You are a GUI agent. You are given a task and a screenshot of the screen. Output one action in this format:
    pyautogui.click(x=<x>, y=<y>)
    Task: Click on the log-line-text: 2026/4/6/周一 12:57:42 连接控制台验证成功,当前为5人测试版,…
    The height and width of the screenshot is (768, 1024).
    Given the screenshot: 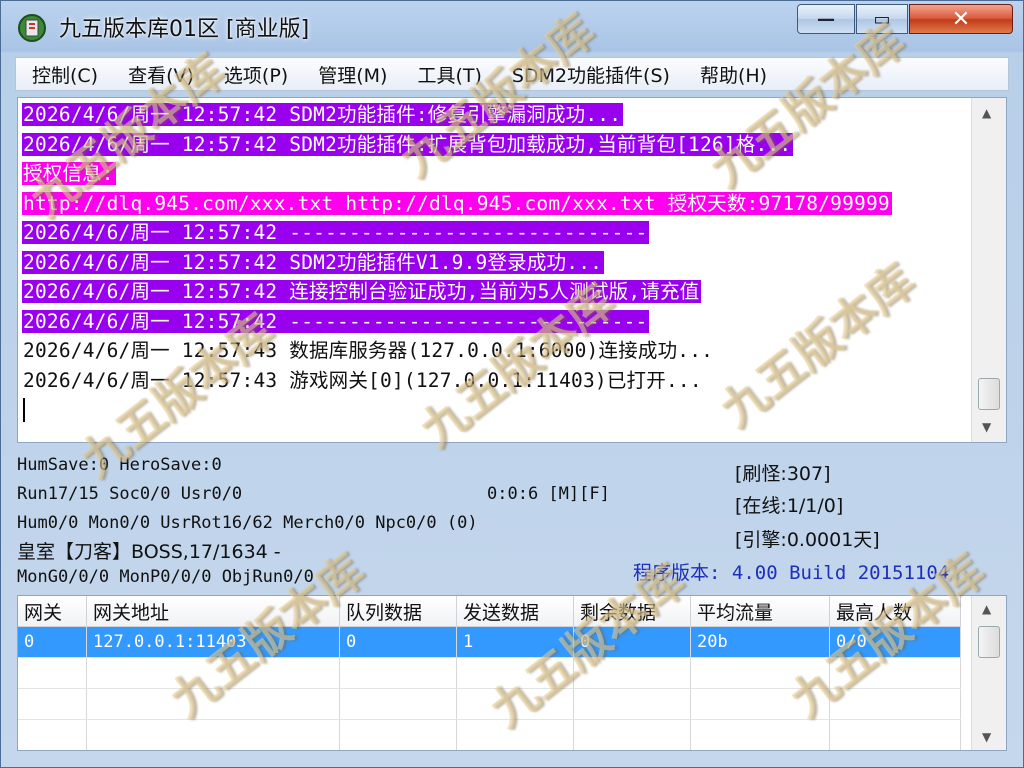 What is the action you would take?
    pyautogui.click(x=362, y=291)
    